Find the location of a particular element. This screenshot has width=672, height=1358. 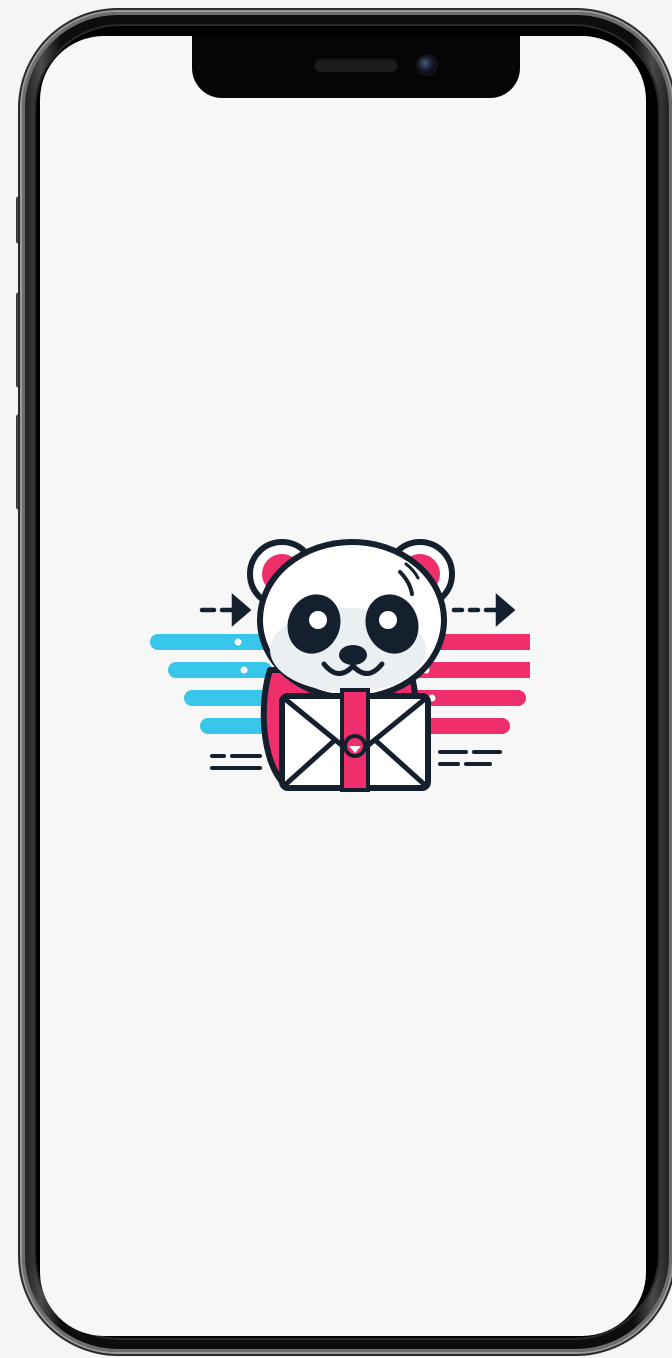

app-logo is located at coordinates (320, 650).